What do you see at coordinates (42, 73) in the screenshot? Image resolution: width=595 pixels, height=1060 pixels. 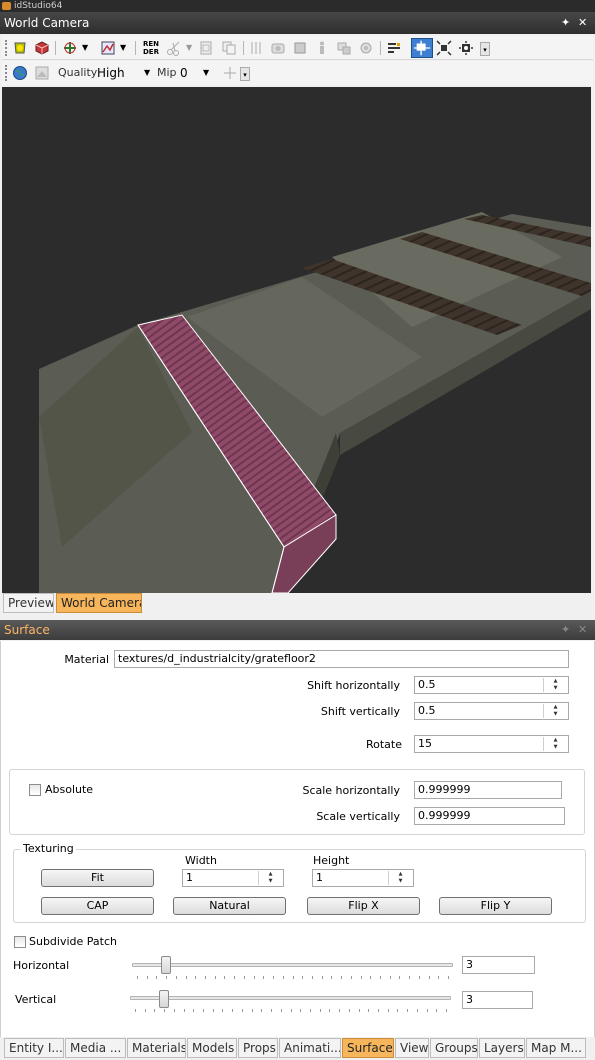 I see `texture-icon` at bounding box center [42, 73].